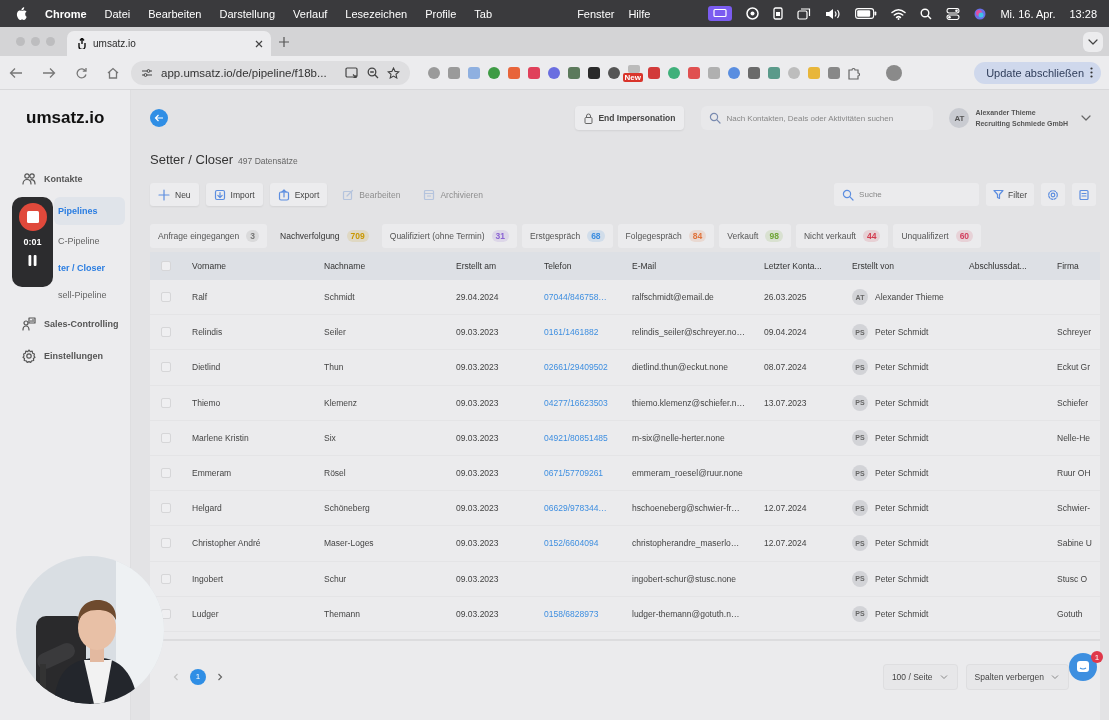 The image size is (1109, 720). I want to click on stage-tab: Qualifiziert (ohne Termin) 31, so click(449, 236).